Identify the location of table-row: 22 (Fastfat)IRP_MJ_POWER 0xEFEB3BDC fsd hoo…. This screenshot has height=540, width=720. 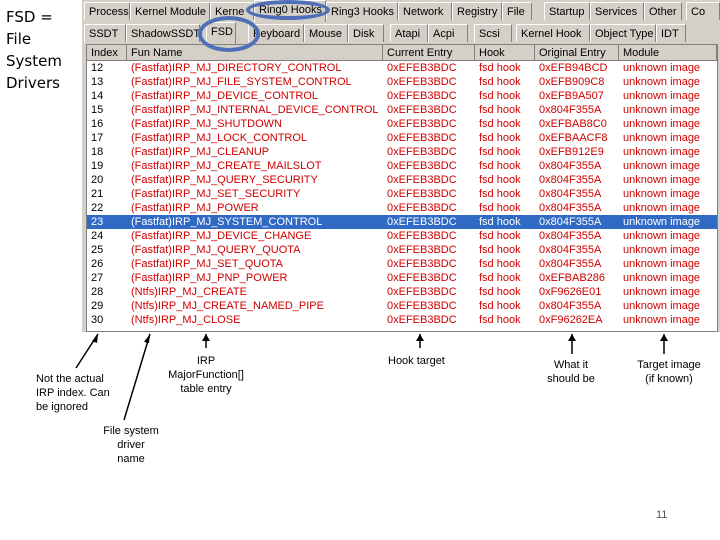
(402, 208).